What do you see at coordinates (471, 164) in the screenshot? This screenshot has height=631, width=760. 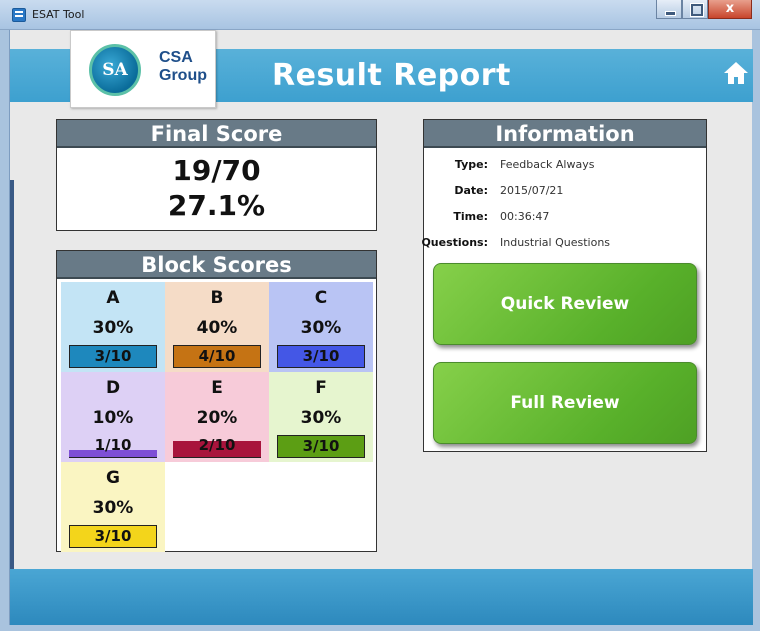 I see `info-label: Type:` at bounding box center [471, 164].